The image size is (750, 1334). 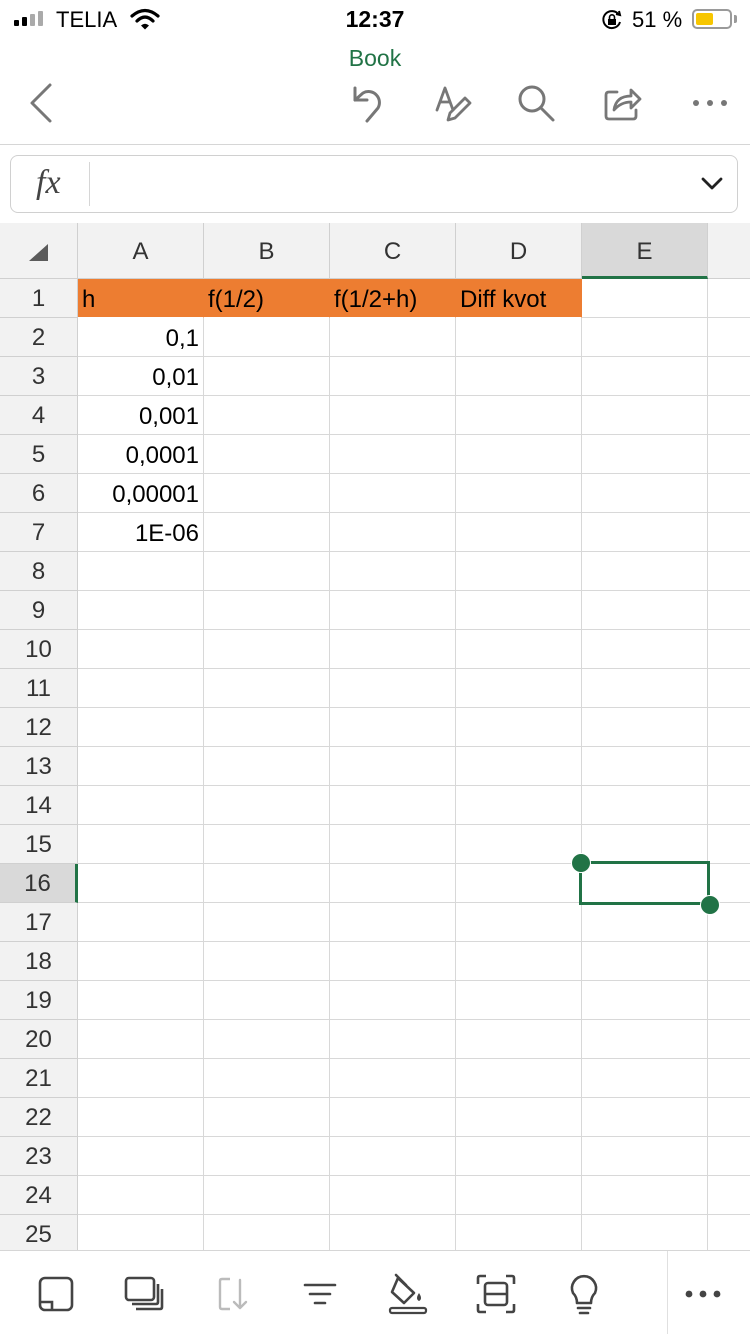 I want to click on row-header-24: 24, so click(x=39, y=1195).